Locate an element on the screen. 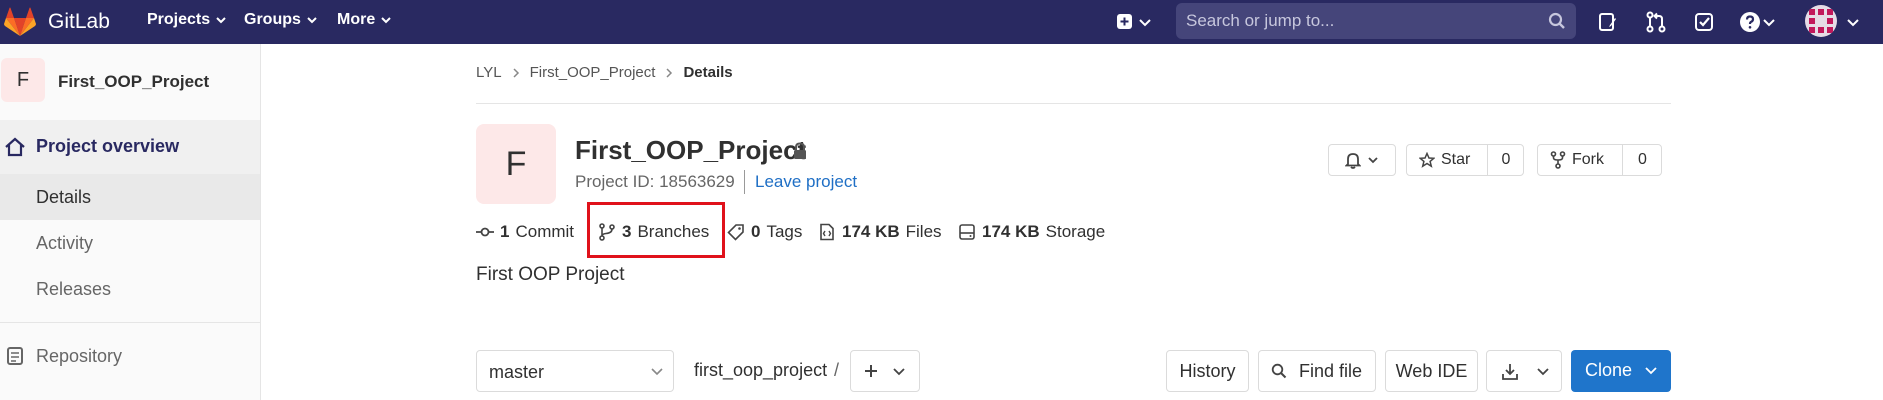 This screenshot has width=1883, height=400. branches-highlight-box is located at coordinates (656, 230).